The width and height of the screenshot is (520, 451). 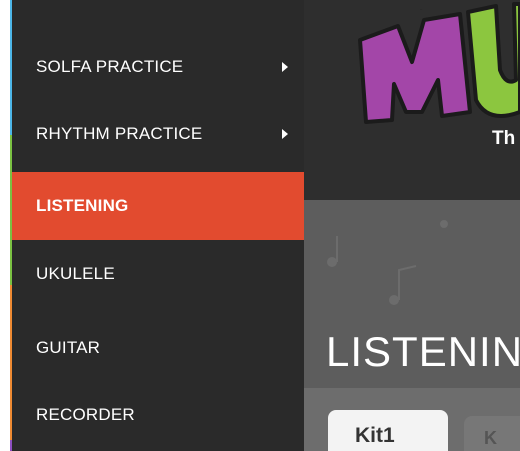 I want to click on sidebar-item-label: SOLFA PRACTICE, so click(x=110, y=66).